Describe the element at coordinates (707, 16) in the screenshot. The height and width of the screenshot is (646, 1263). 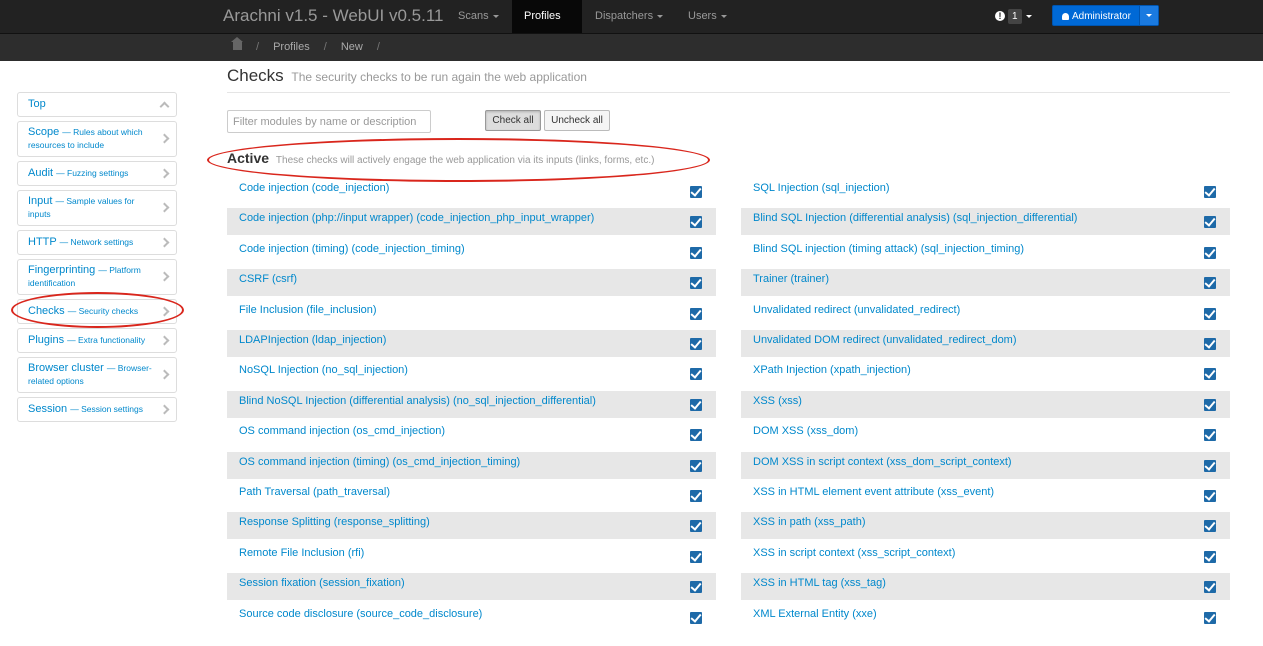
I see `nav-users: Users` at that location.